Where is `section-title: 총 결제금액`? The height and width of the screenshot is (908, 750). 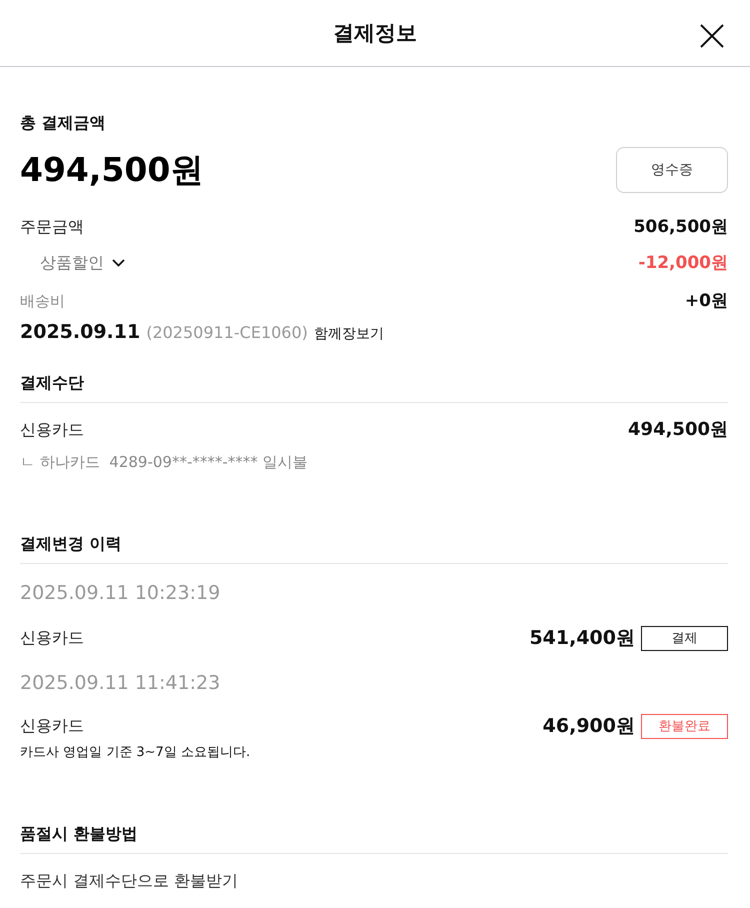
section-title: 총 결제금액 is located at coordinates (63, 123).